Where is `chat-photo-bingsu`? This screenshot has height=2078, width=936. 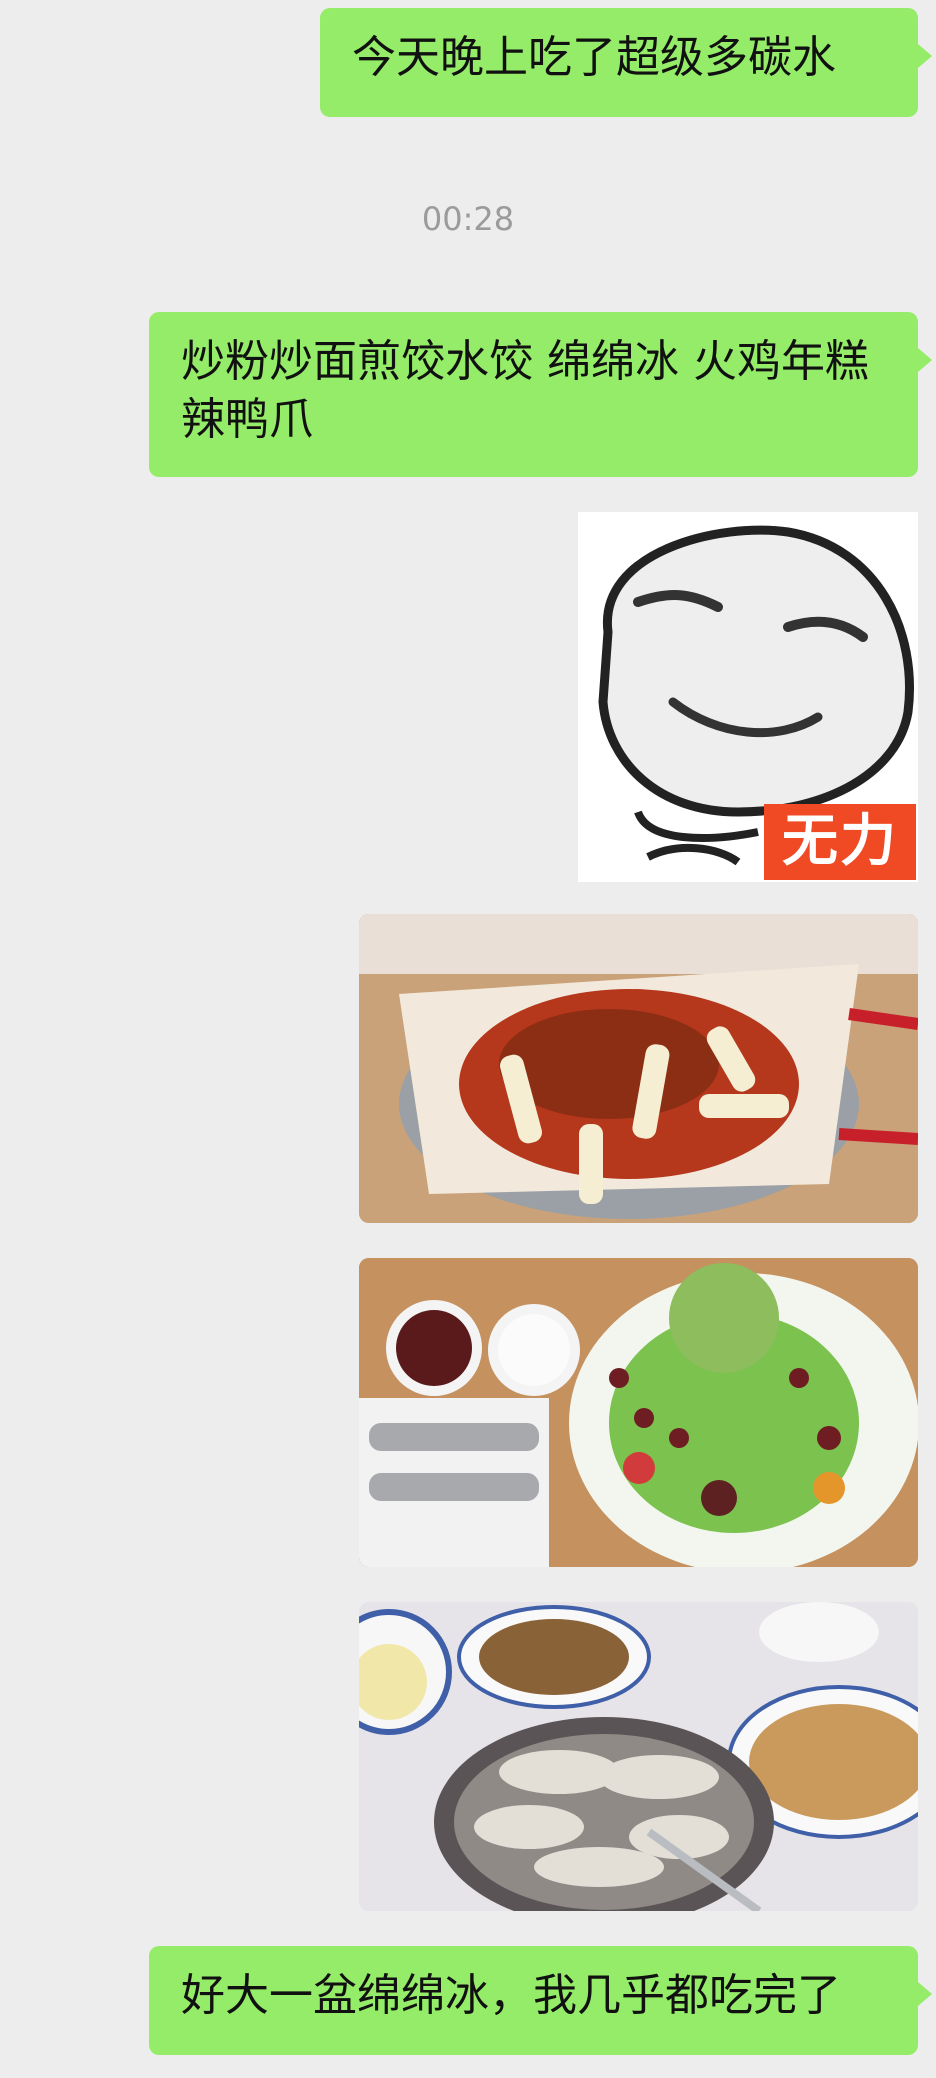 chat-photo-bingsu is located at coordinates (638, 1412).